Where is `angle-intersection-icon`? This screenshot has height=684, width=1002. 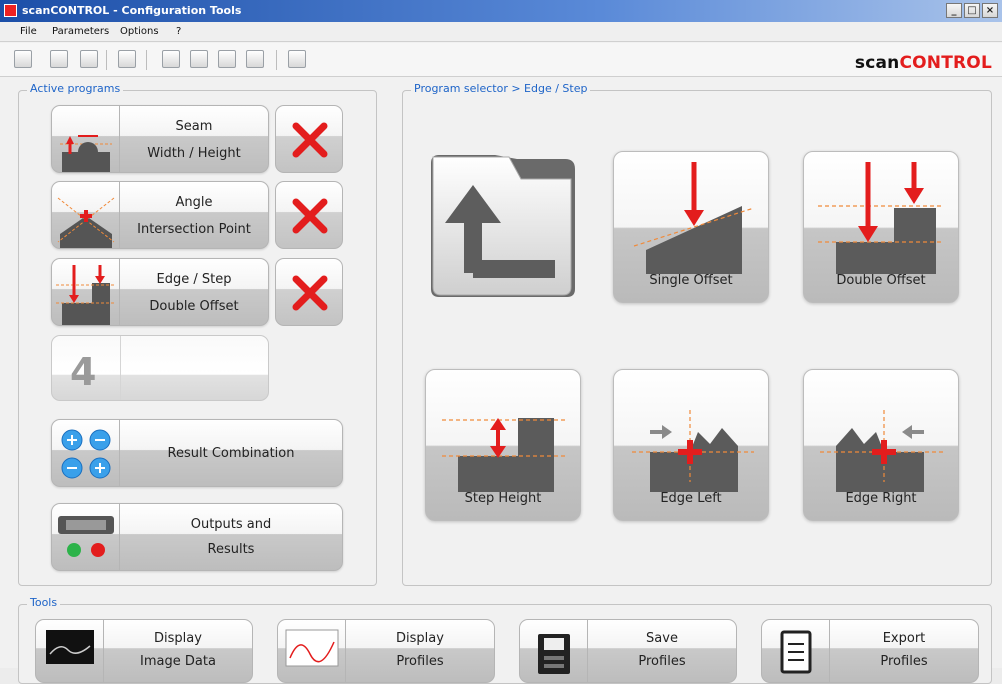
angle-intersection-icon is located at coordinates (86, 215).